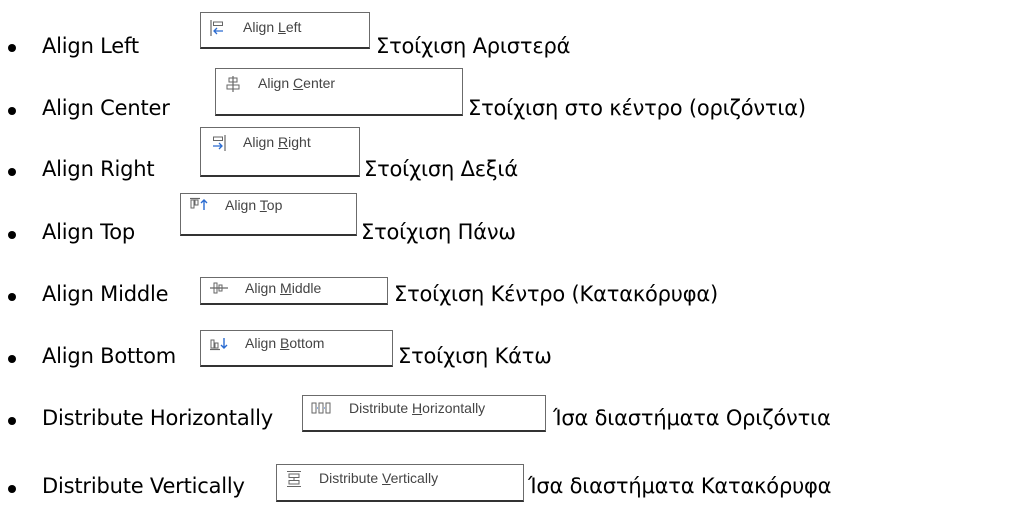 This screenshot has height=526, width=1026. Describe the element at coordinates (294, 479) in the screenshot. I see `distribute-vertically-icon` at that location.